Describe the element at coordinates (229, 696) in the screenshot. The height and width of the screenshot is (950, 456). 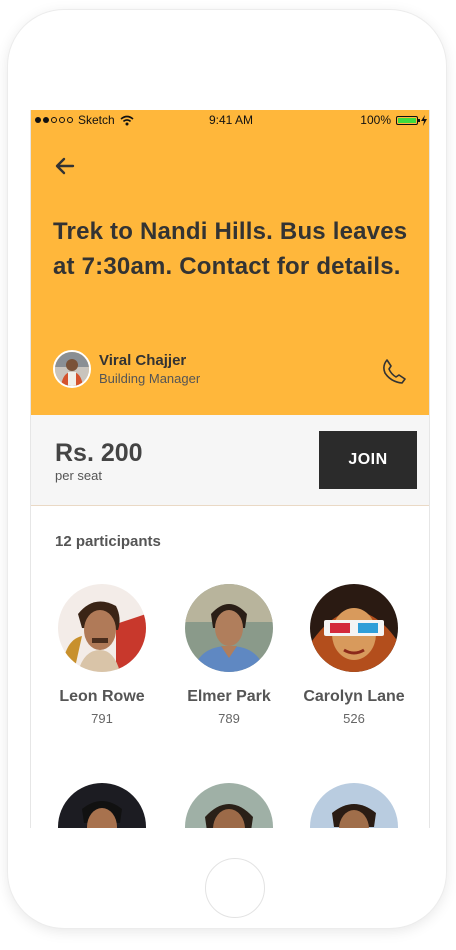
I see `participant-name: Elmer Park` at that location.